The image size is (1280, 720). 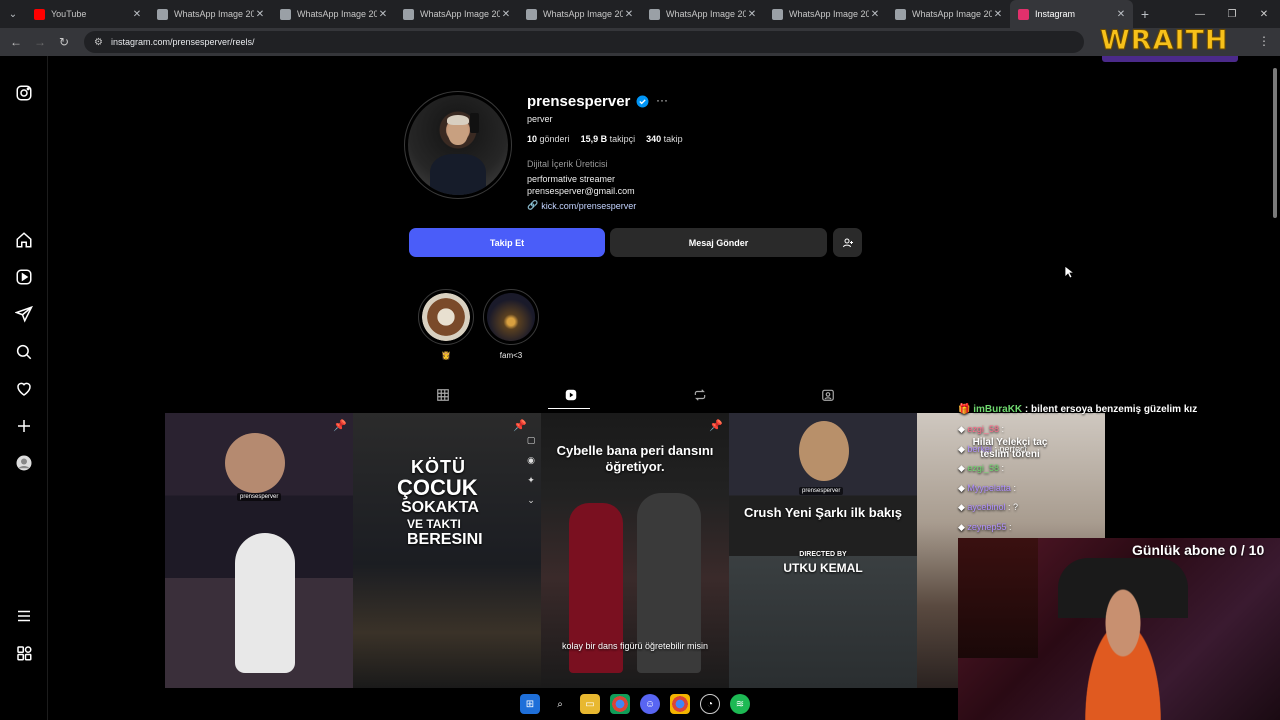 I want to click on message-button: Mesaj Gönder, so click(x=718, y=242).